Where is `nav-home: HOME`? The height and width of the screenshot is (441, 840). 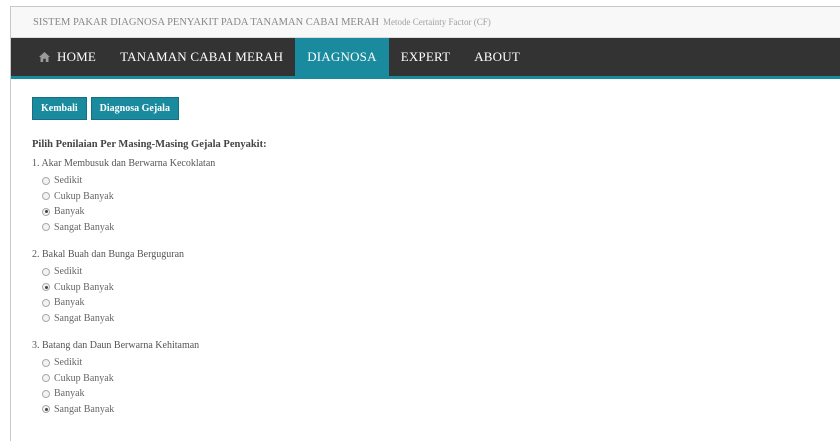
nav-home: HOME is located at coordinates (67, 57).